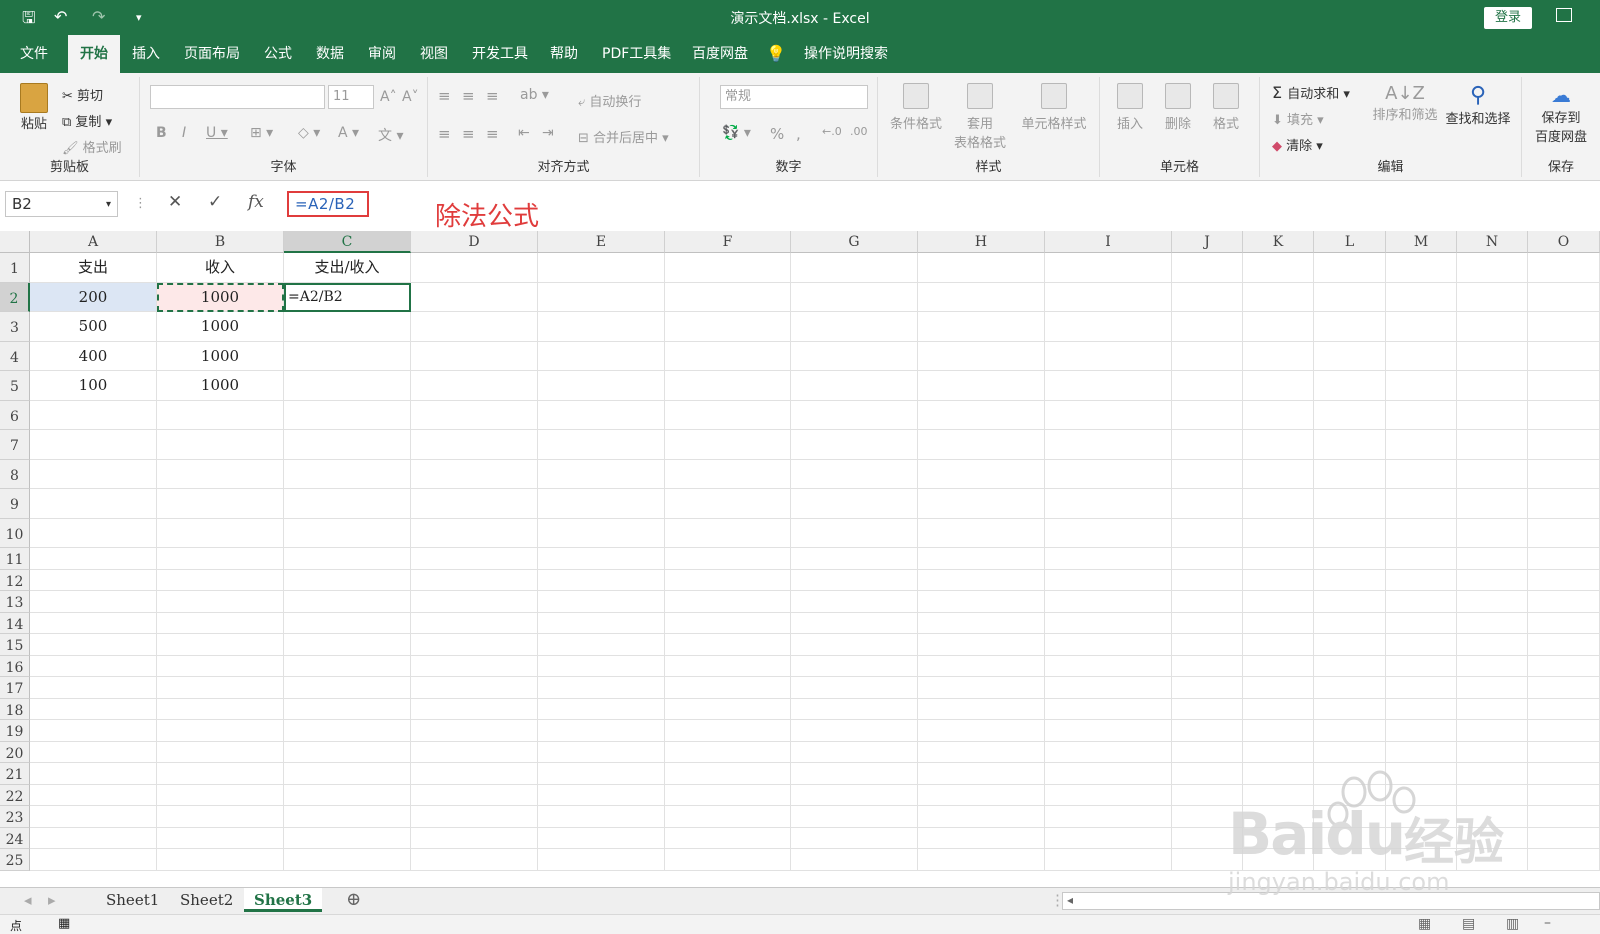 This screenshot has width=1600, height=934. I want to click on cell-d1, so click(474, 268).